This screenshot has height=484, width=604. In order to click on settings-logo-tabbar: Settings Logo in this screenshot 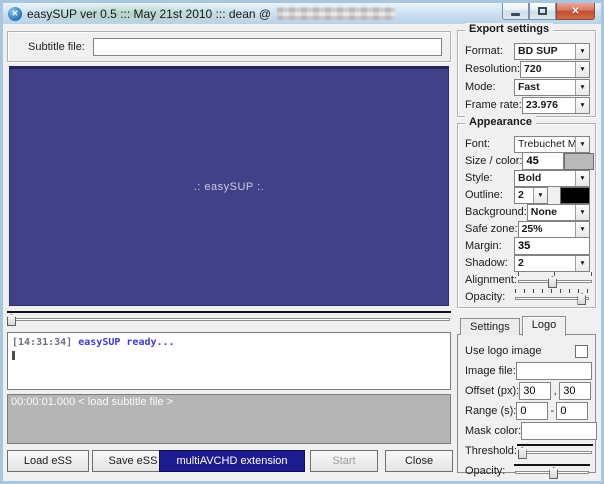, I will do `click(514, 325)`.